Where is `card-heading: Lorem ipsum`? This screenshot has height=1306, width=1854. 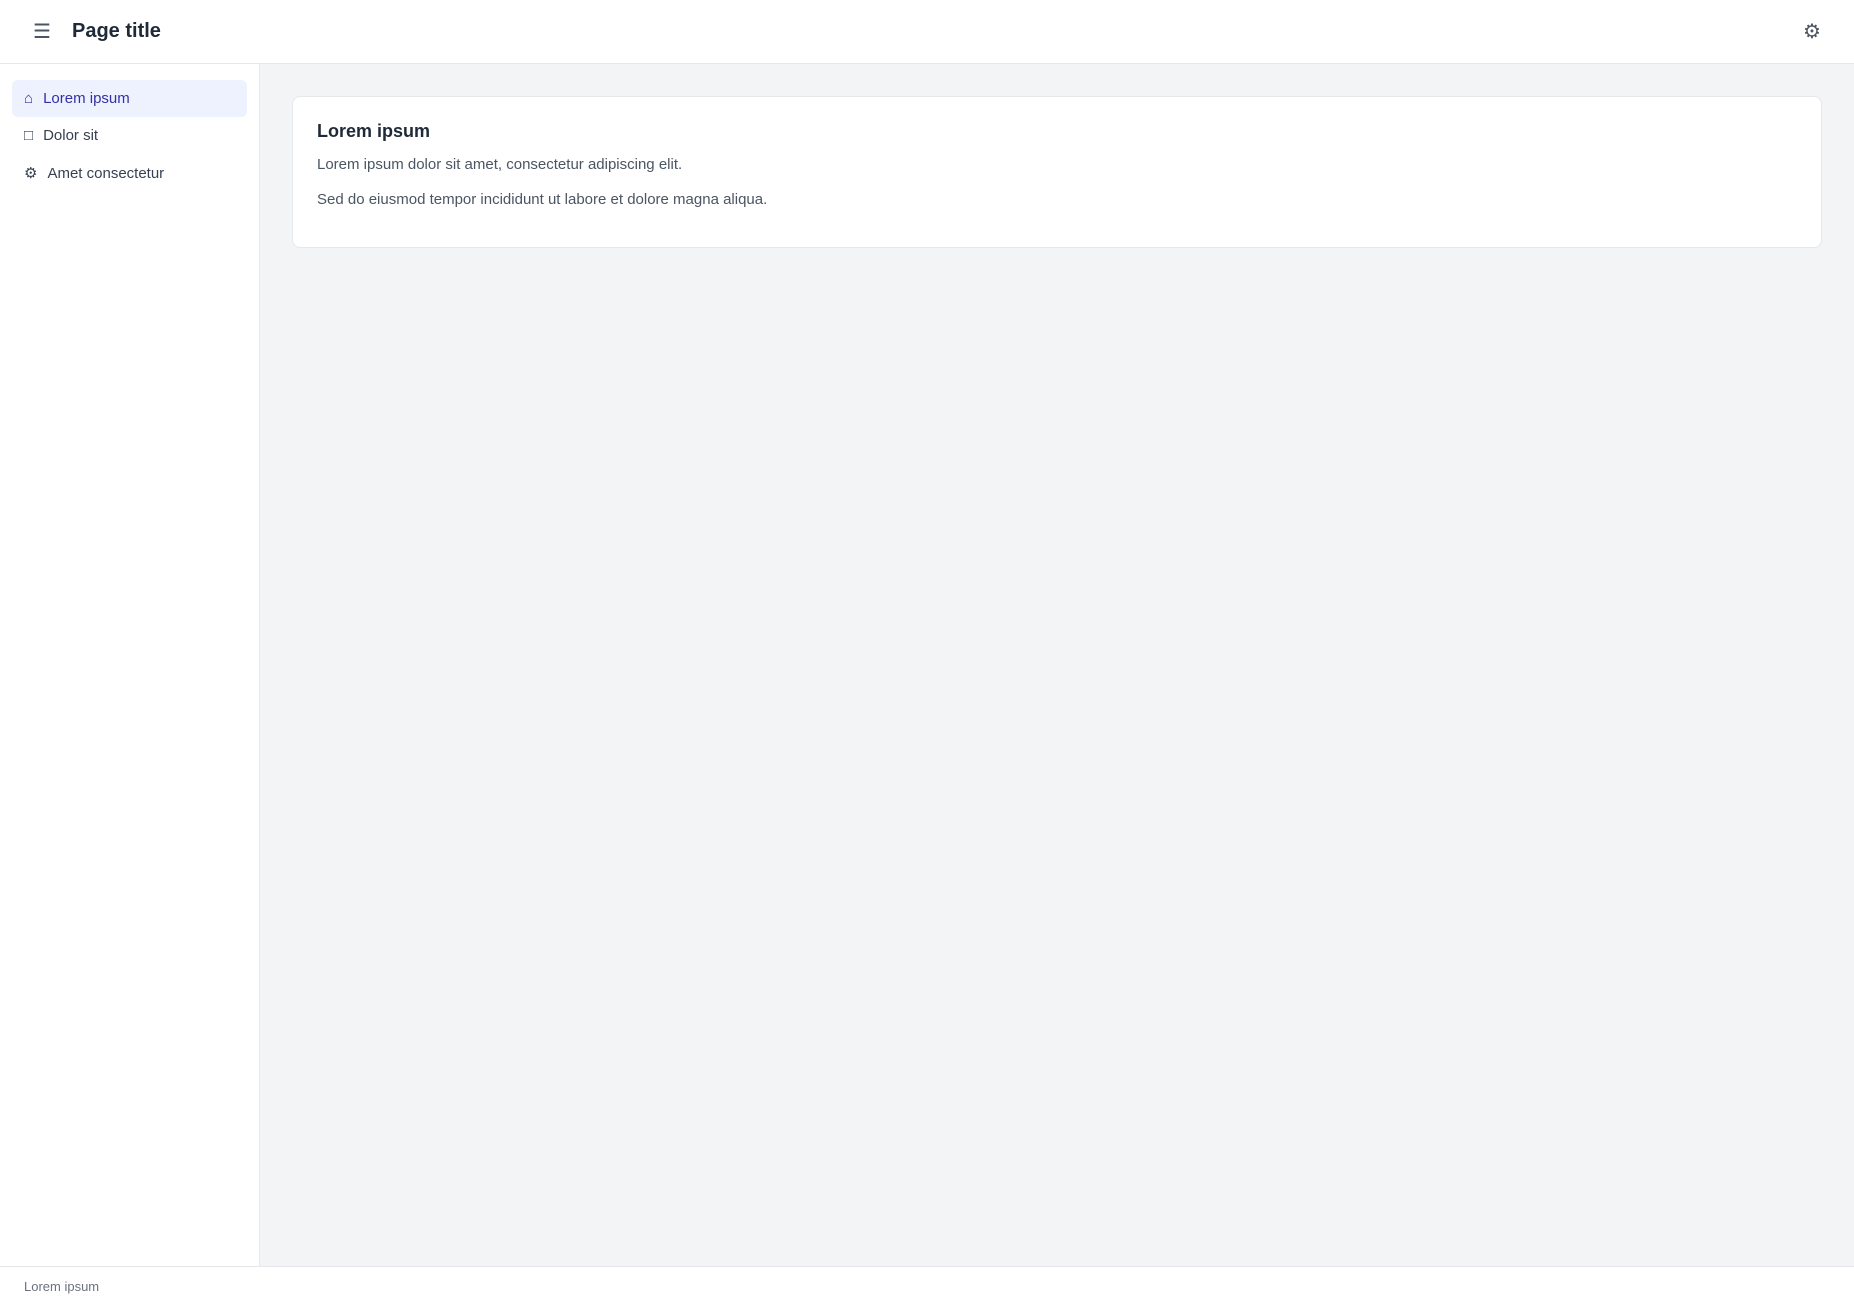
card-heading: Lorem ipsum is located at coordinates (374, 131).